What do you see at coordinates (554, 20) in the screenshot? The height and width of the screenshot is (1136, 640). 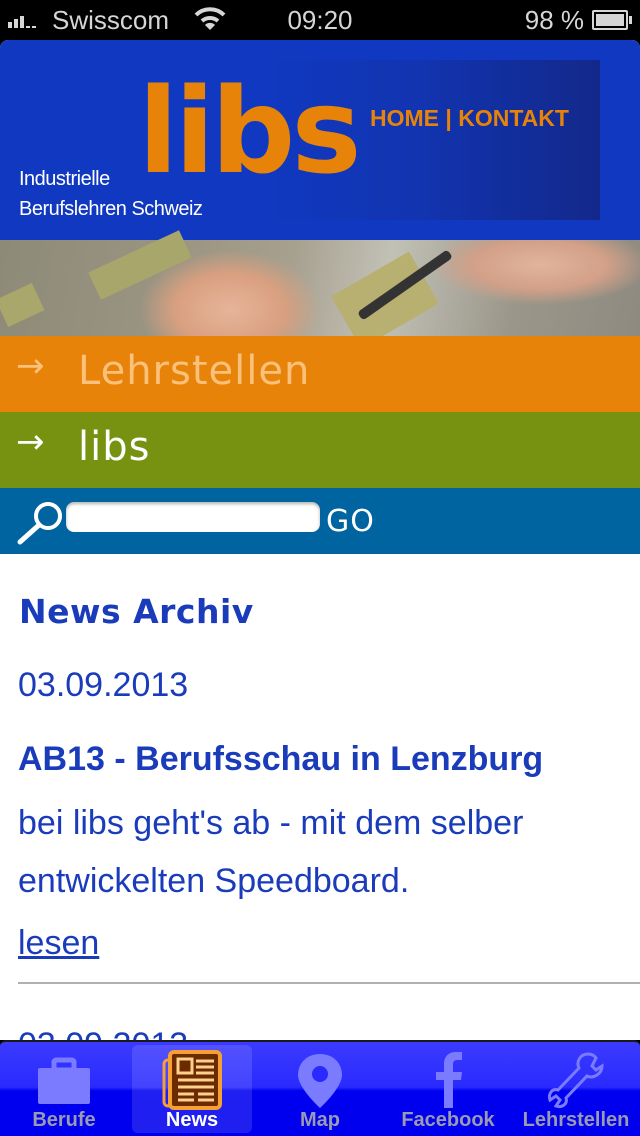 I see `battery-percent: 98 %` at bounding box center [554, 20].